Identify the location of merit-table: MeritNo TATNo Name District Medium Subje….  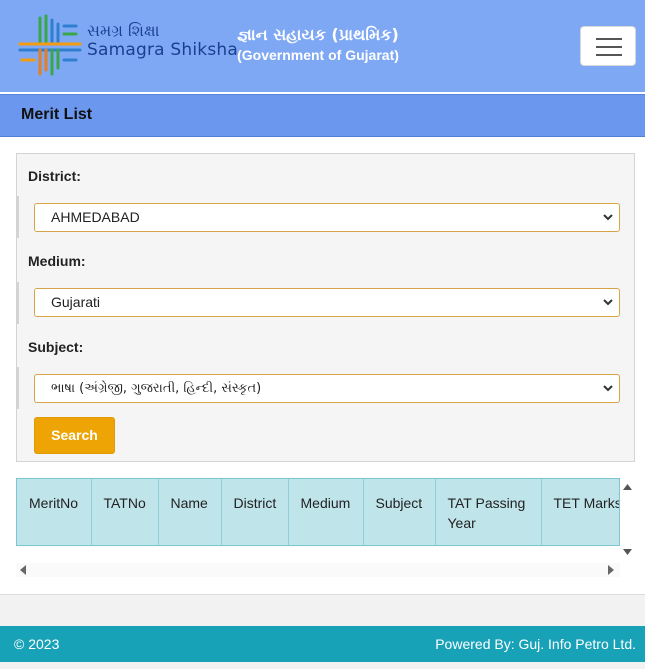
(318, 512).